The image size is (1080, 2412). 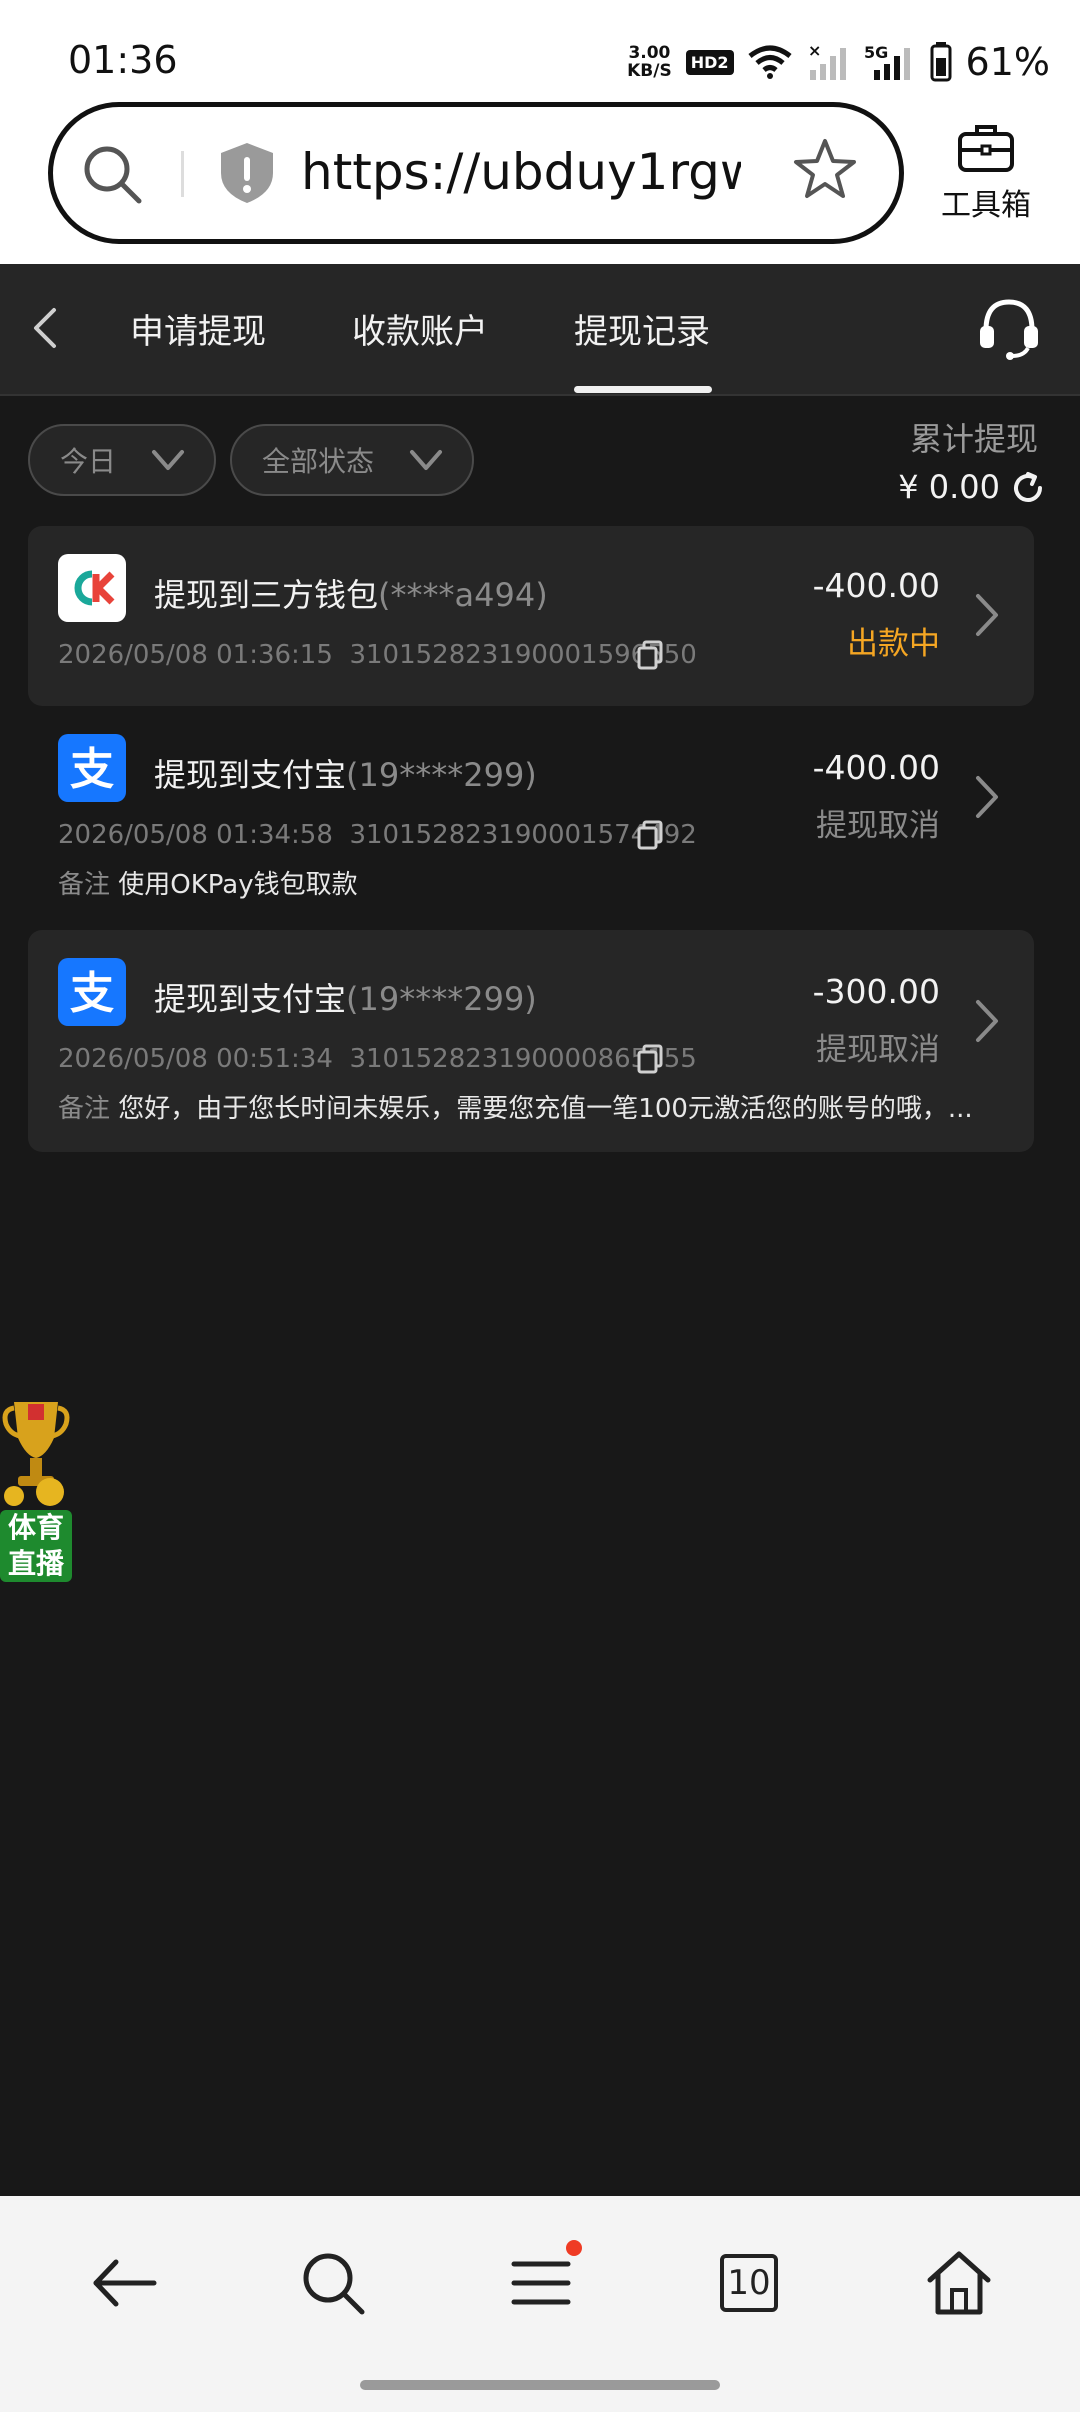 What do you see at coordinates (123, 60) in the screenshot?
I see `status-time: 01:36` at bounding box center [123, 60].